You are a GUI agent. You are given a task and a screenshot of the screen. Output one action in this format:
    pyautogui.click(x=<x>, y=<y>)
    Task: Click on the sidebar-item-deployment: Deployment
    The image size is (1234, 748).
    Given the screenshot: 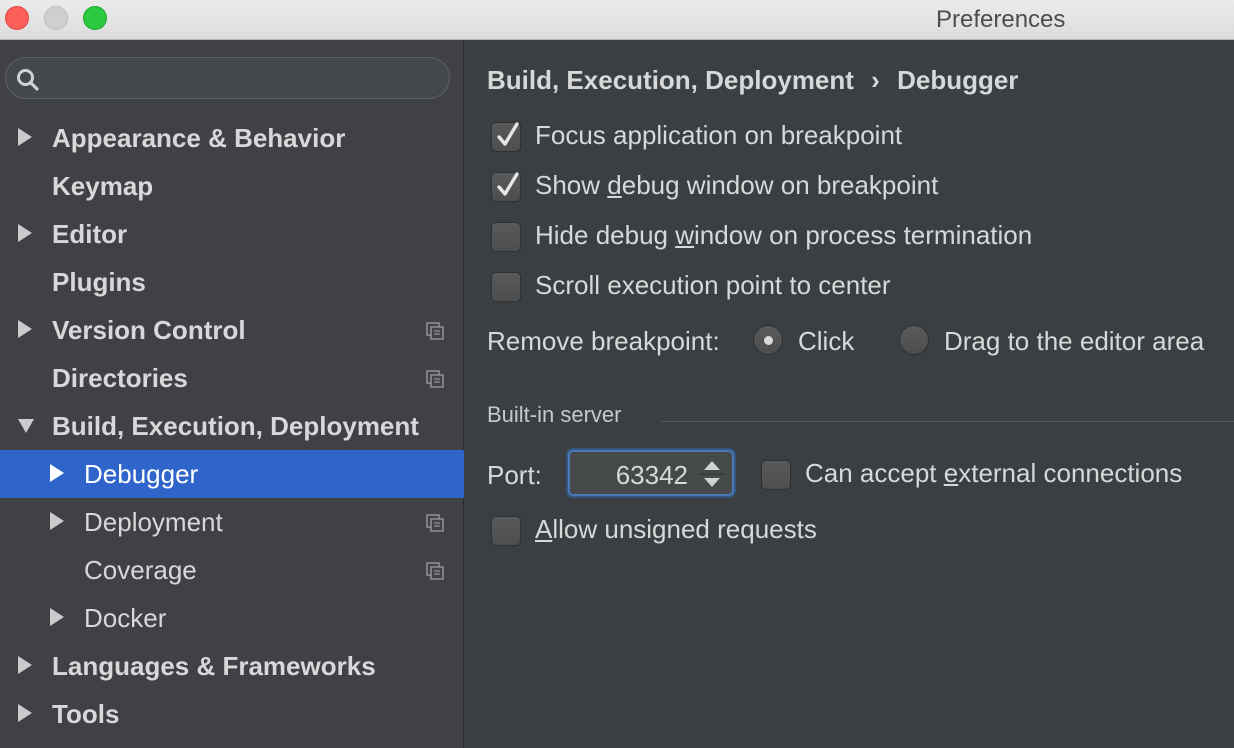 What is the action you would take?
    pyautogui.click(x=232, y=522)
    